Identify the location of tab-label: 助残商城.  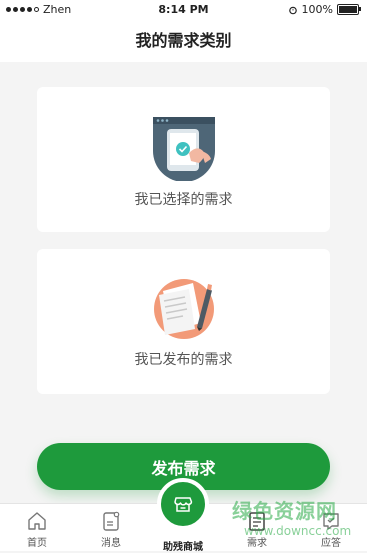
(183, 547).